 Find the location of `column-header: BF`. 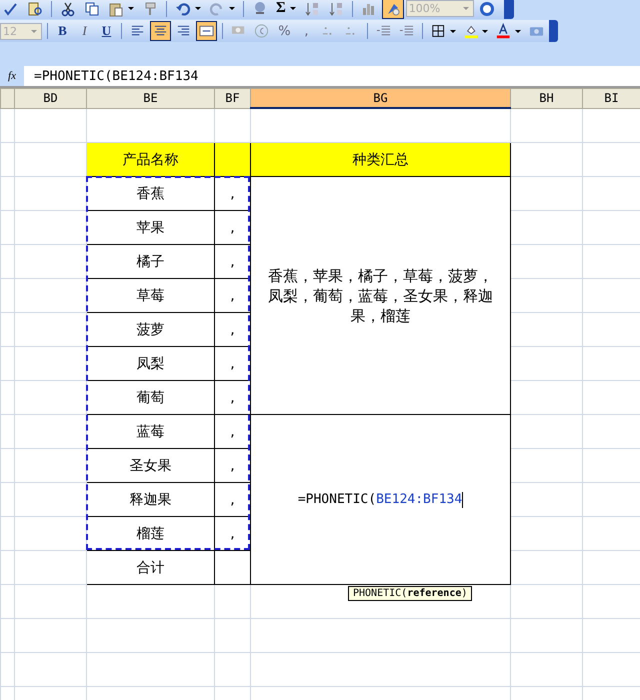

column-header: BF is located at coordinates (232, 98).